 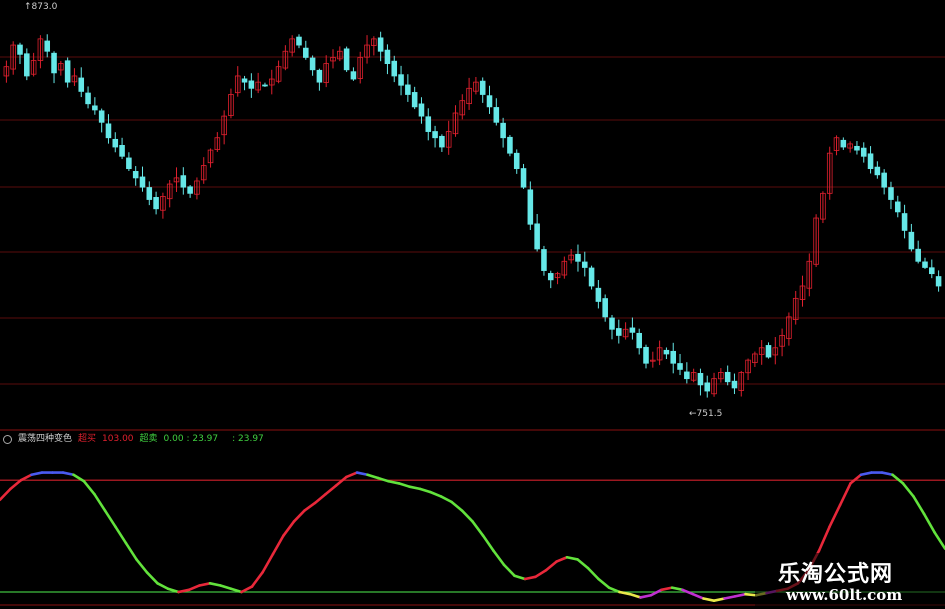 What do you see at coordinates (7, 439) in the screenshot?
I see `indicator-settings-icon` at bounding box center [7, 439].